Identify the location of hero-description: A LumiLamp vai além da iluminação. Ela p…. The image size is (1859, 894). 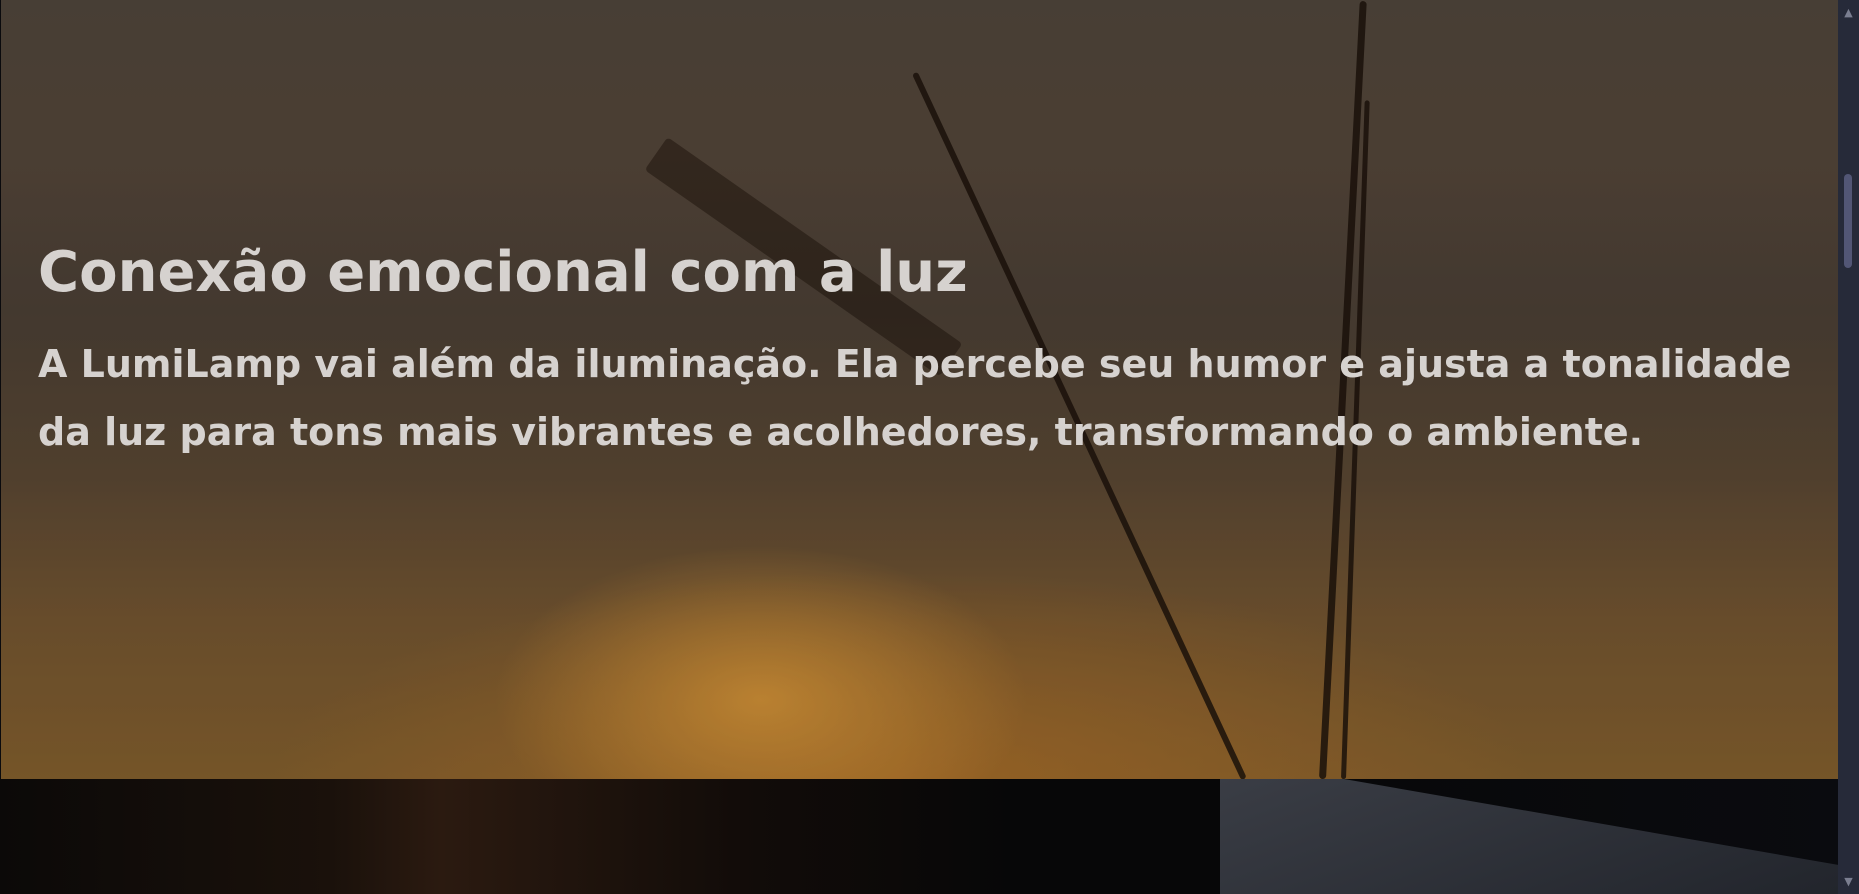
(915, 398).